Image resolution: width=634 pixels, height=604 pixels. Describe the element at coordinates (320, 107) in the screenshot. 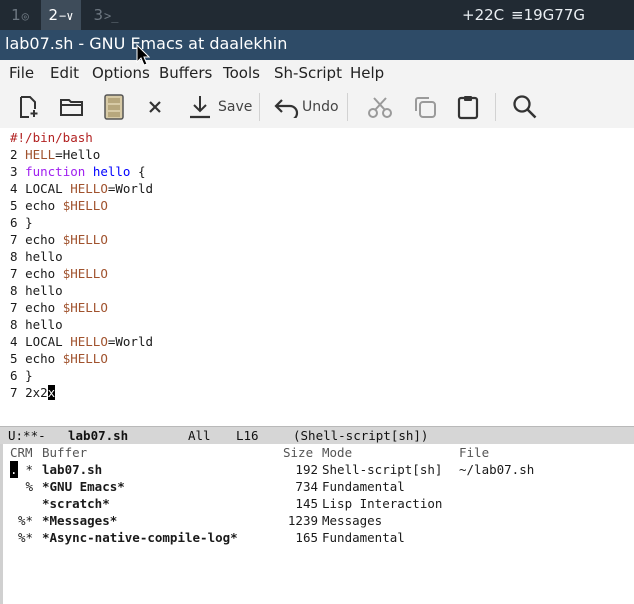

I see `undo-label: Undo` at that location.